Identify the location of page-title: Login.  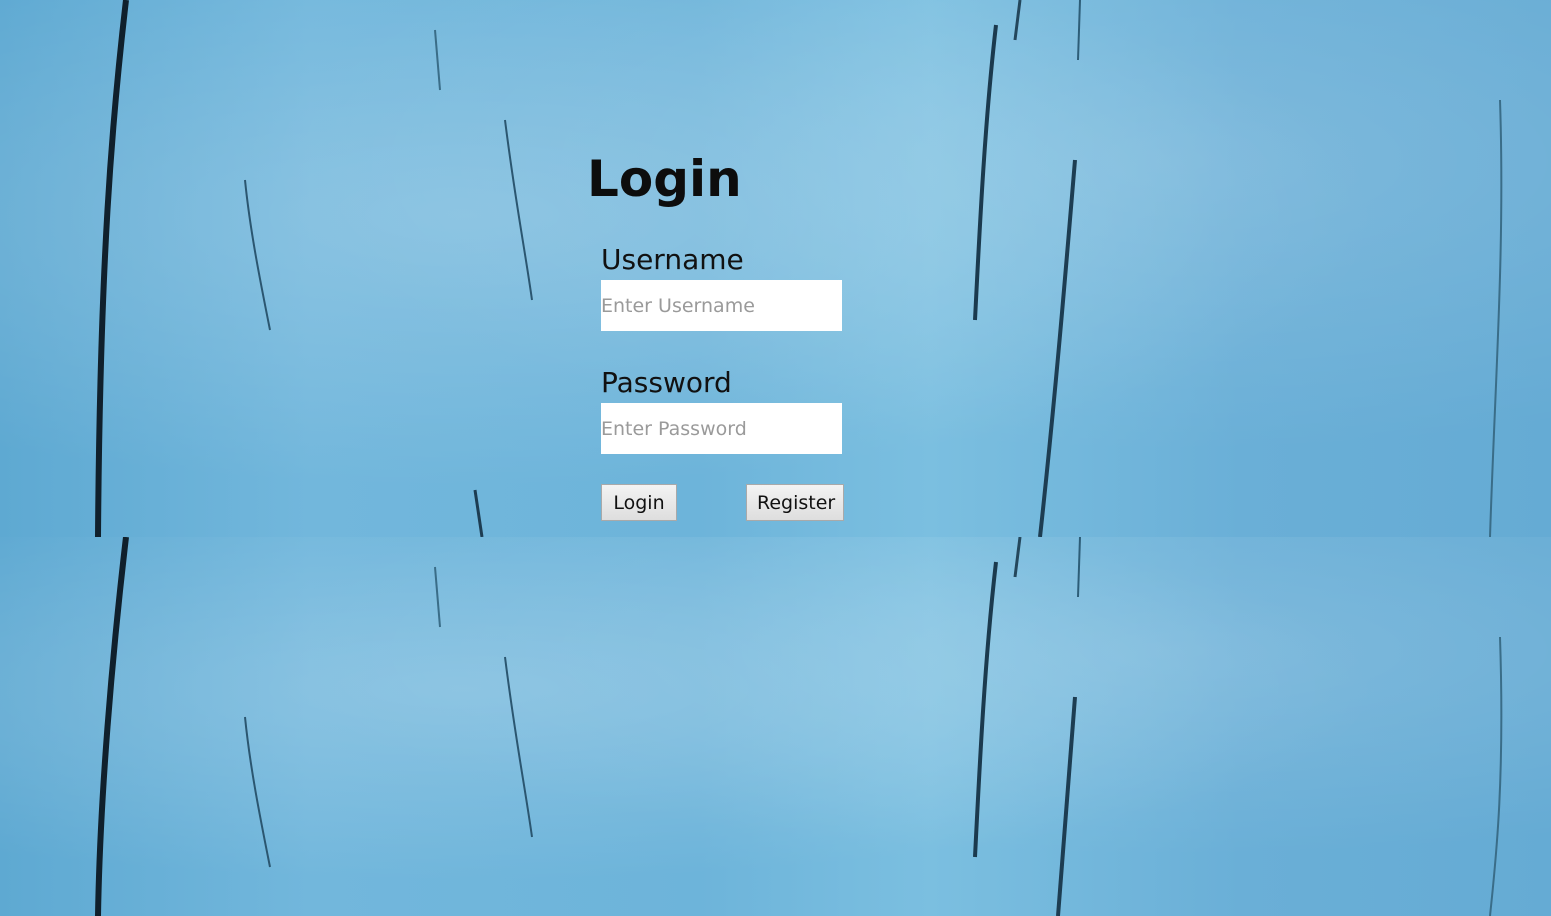
(664, 179).